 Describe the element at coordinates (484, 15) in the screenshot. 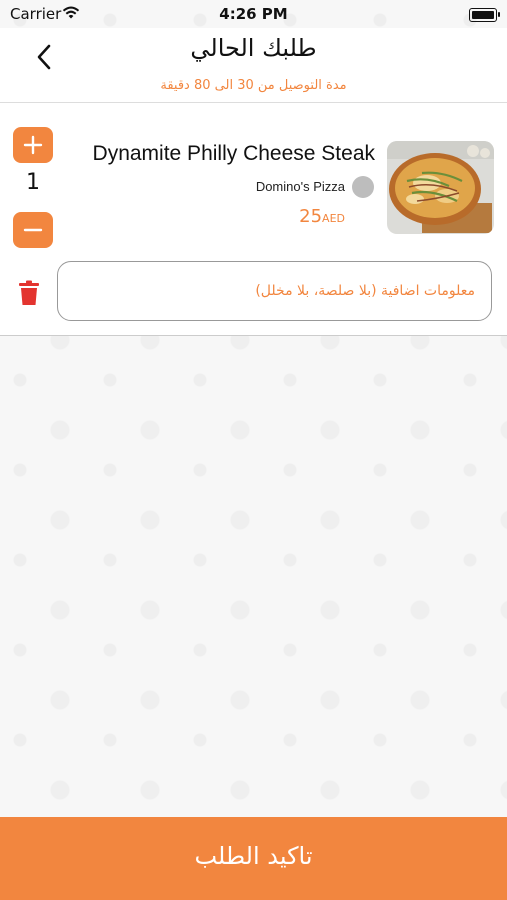

I see `battery-icon` at that location.